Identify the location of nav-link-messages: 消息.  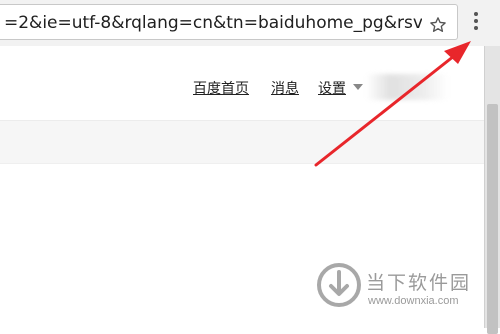
(285, 88).